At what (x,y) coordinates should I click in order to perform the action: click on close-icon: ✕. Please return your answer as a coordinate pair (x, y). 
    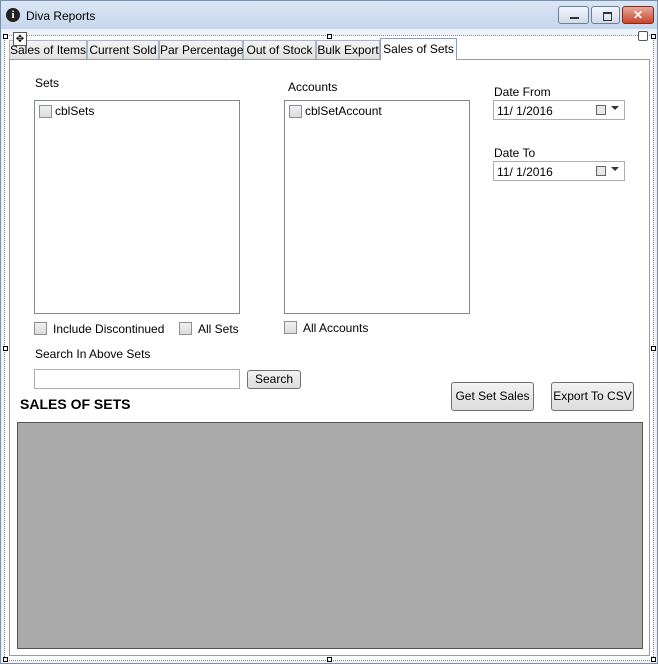
    Looking at the image, I should click on (638, 15).